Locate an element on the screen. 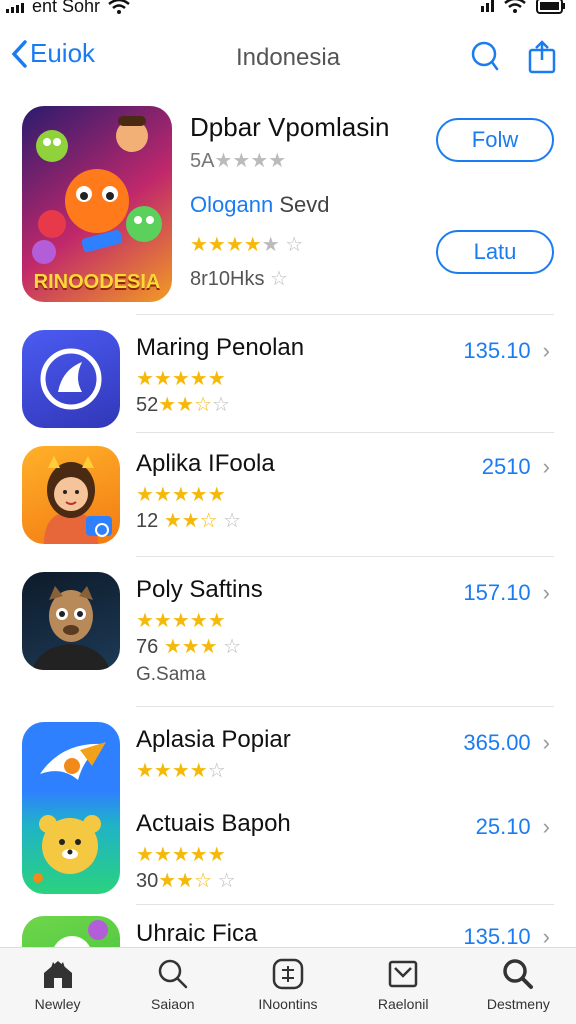 The height and width of the screenshot is (1024, 576). latest-button: Latu is located at coordinates (495, 252).